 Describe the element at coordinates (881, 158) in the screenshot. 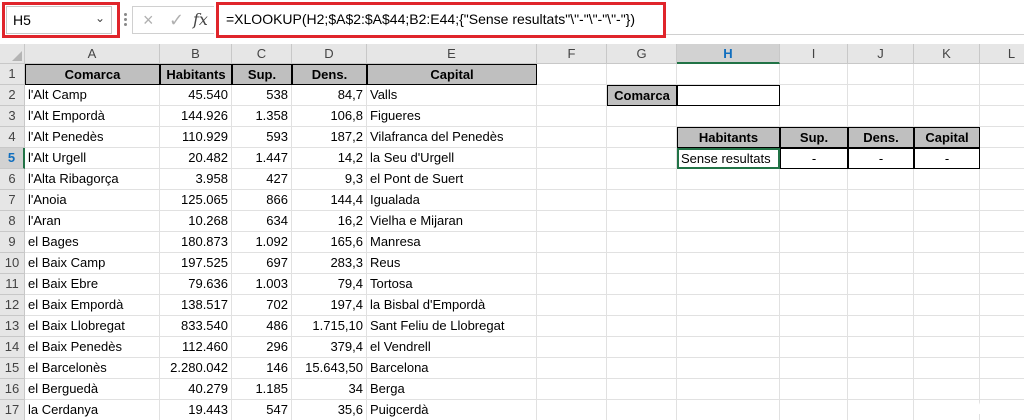

I see `result-value-cell: -` at that location.